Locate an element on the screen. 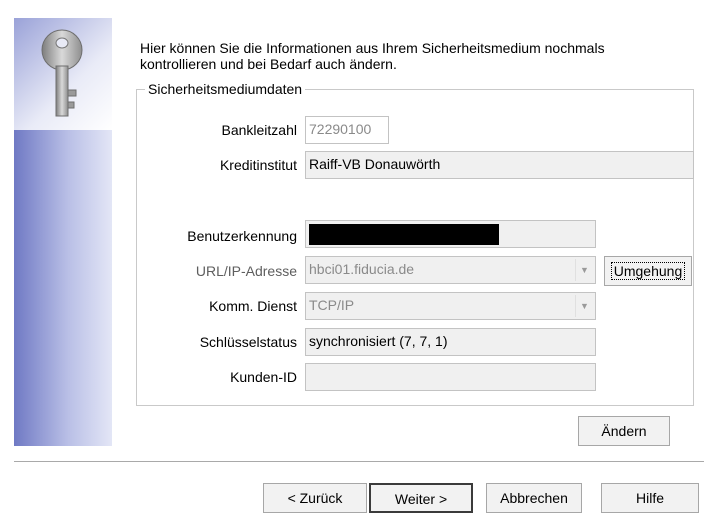  komm-dienst-combobox: TCP/IP ▼ is located at coordinates (450, 306).